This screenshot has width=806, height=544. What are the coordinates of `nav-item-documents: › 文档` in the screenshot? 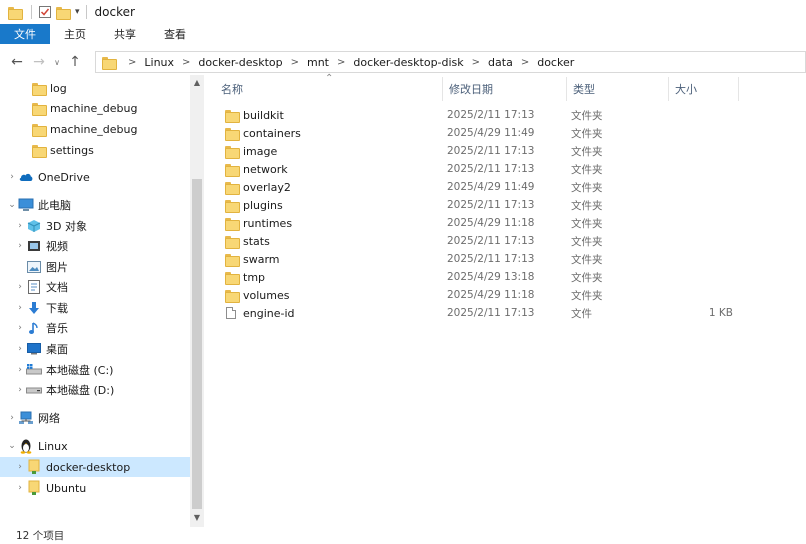 It's located at (95, 287).